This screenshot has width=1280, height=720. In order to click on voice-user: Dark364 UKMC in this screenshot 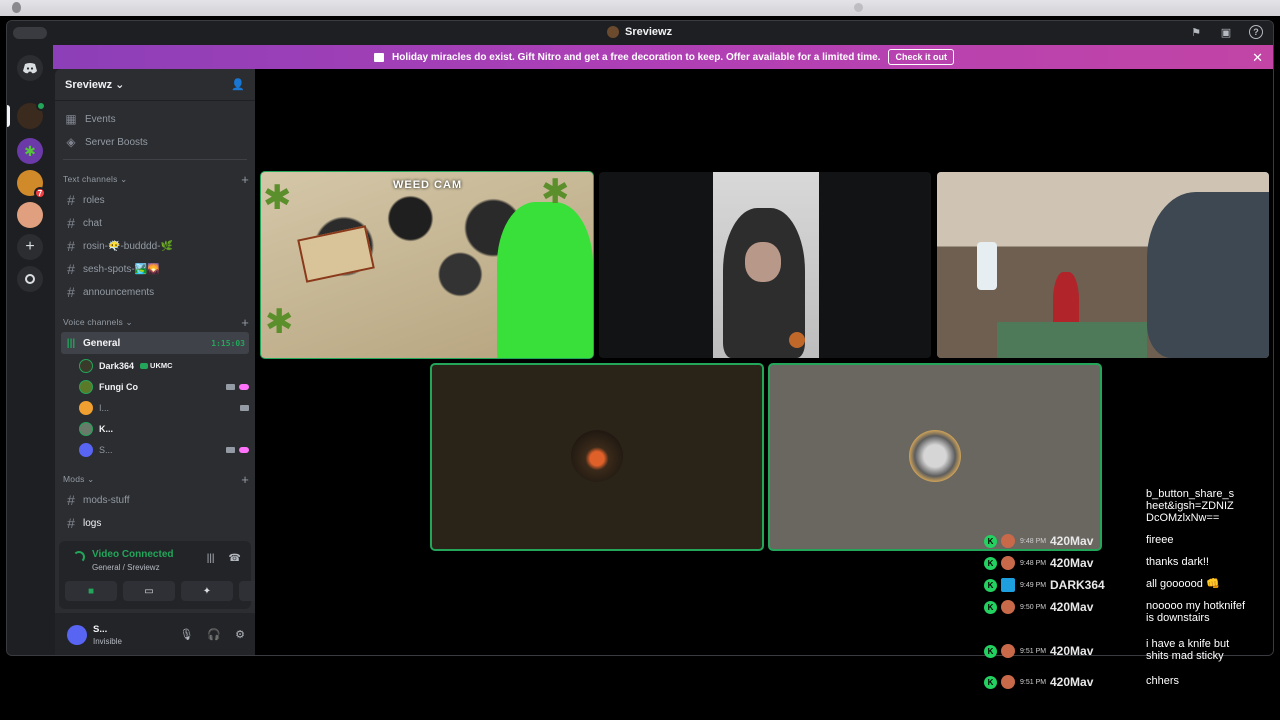, I will do `click(164, 365)`.